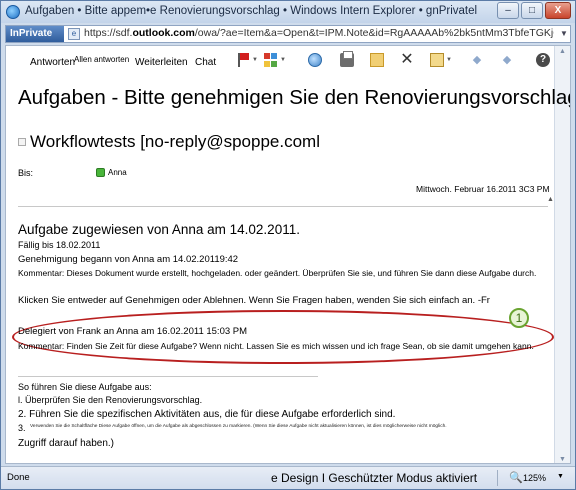  I want to click on page-icon: e, so click(74, 34).